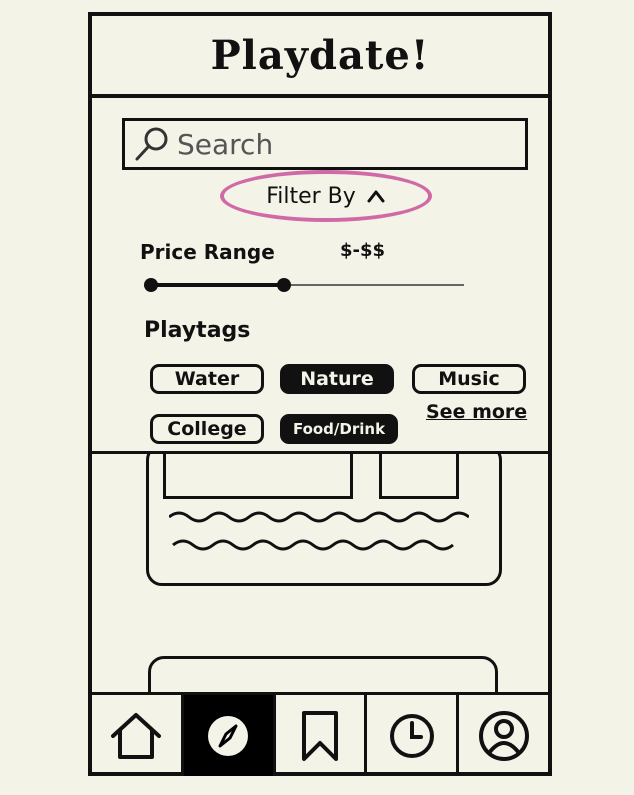 This screenshot has height=795, width=634. I want to click on app-title: Playdate!, so click(320, 55).